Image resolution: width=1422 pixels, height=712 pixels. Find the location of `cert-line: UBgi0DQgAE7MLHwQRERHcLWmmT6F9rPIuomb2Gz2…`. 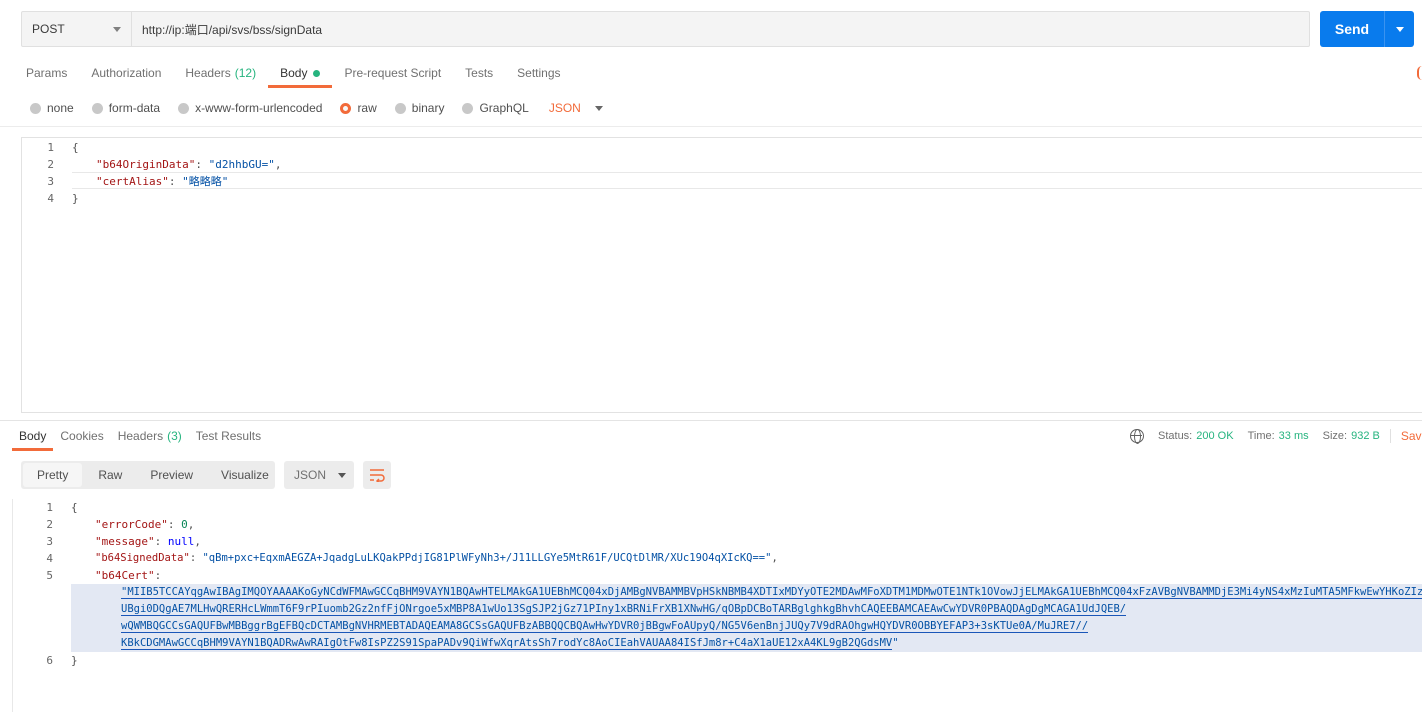

cert-line: UBgi0DQgAE7MLHwQRERHcLWmmT6F9rPIuomb2Gz2… is located at coordinates (624, 609).